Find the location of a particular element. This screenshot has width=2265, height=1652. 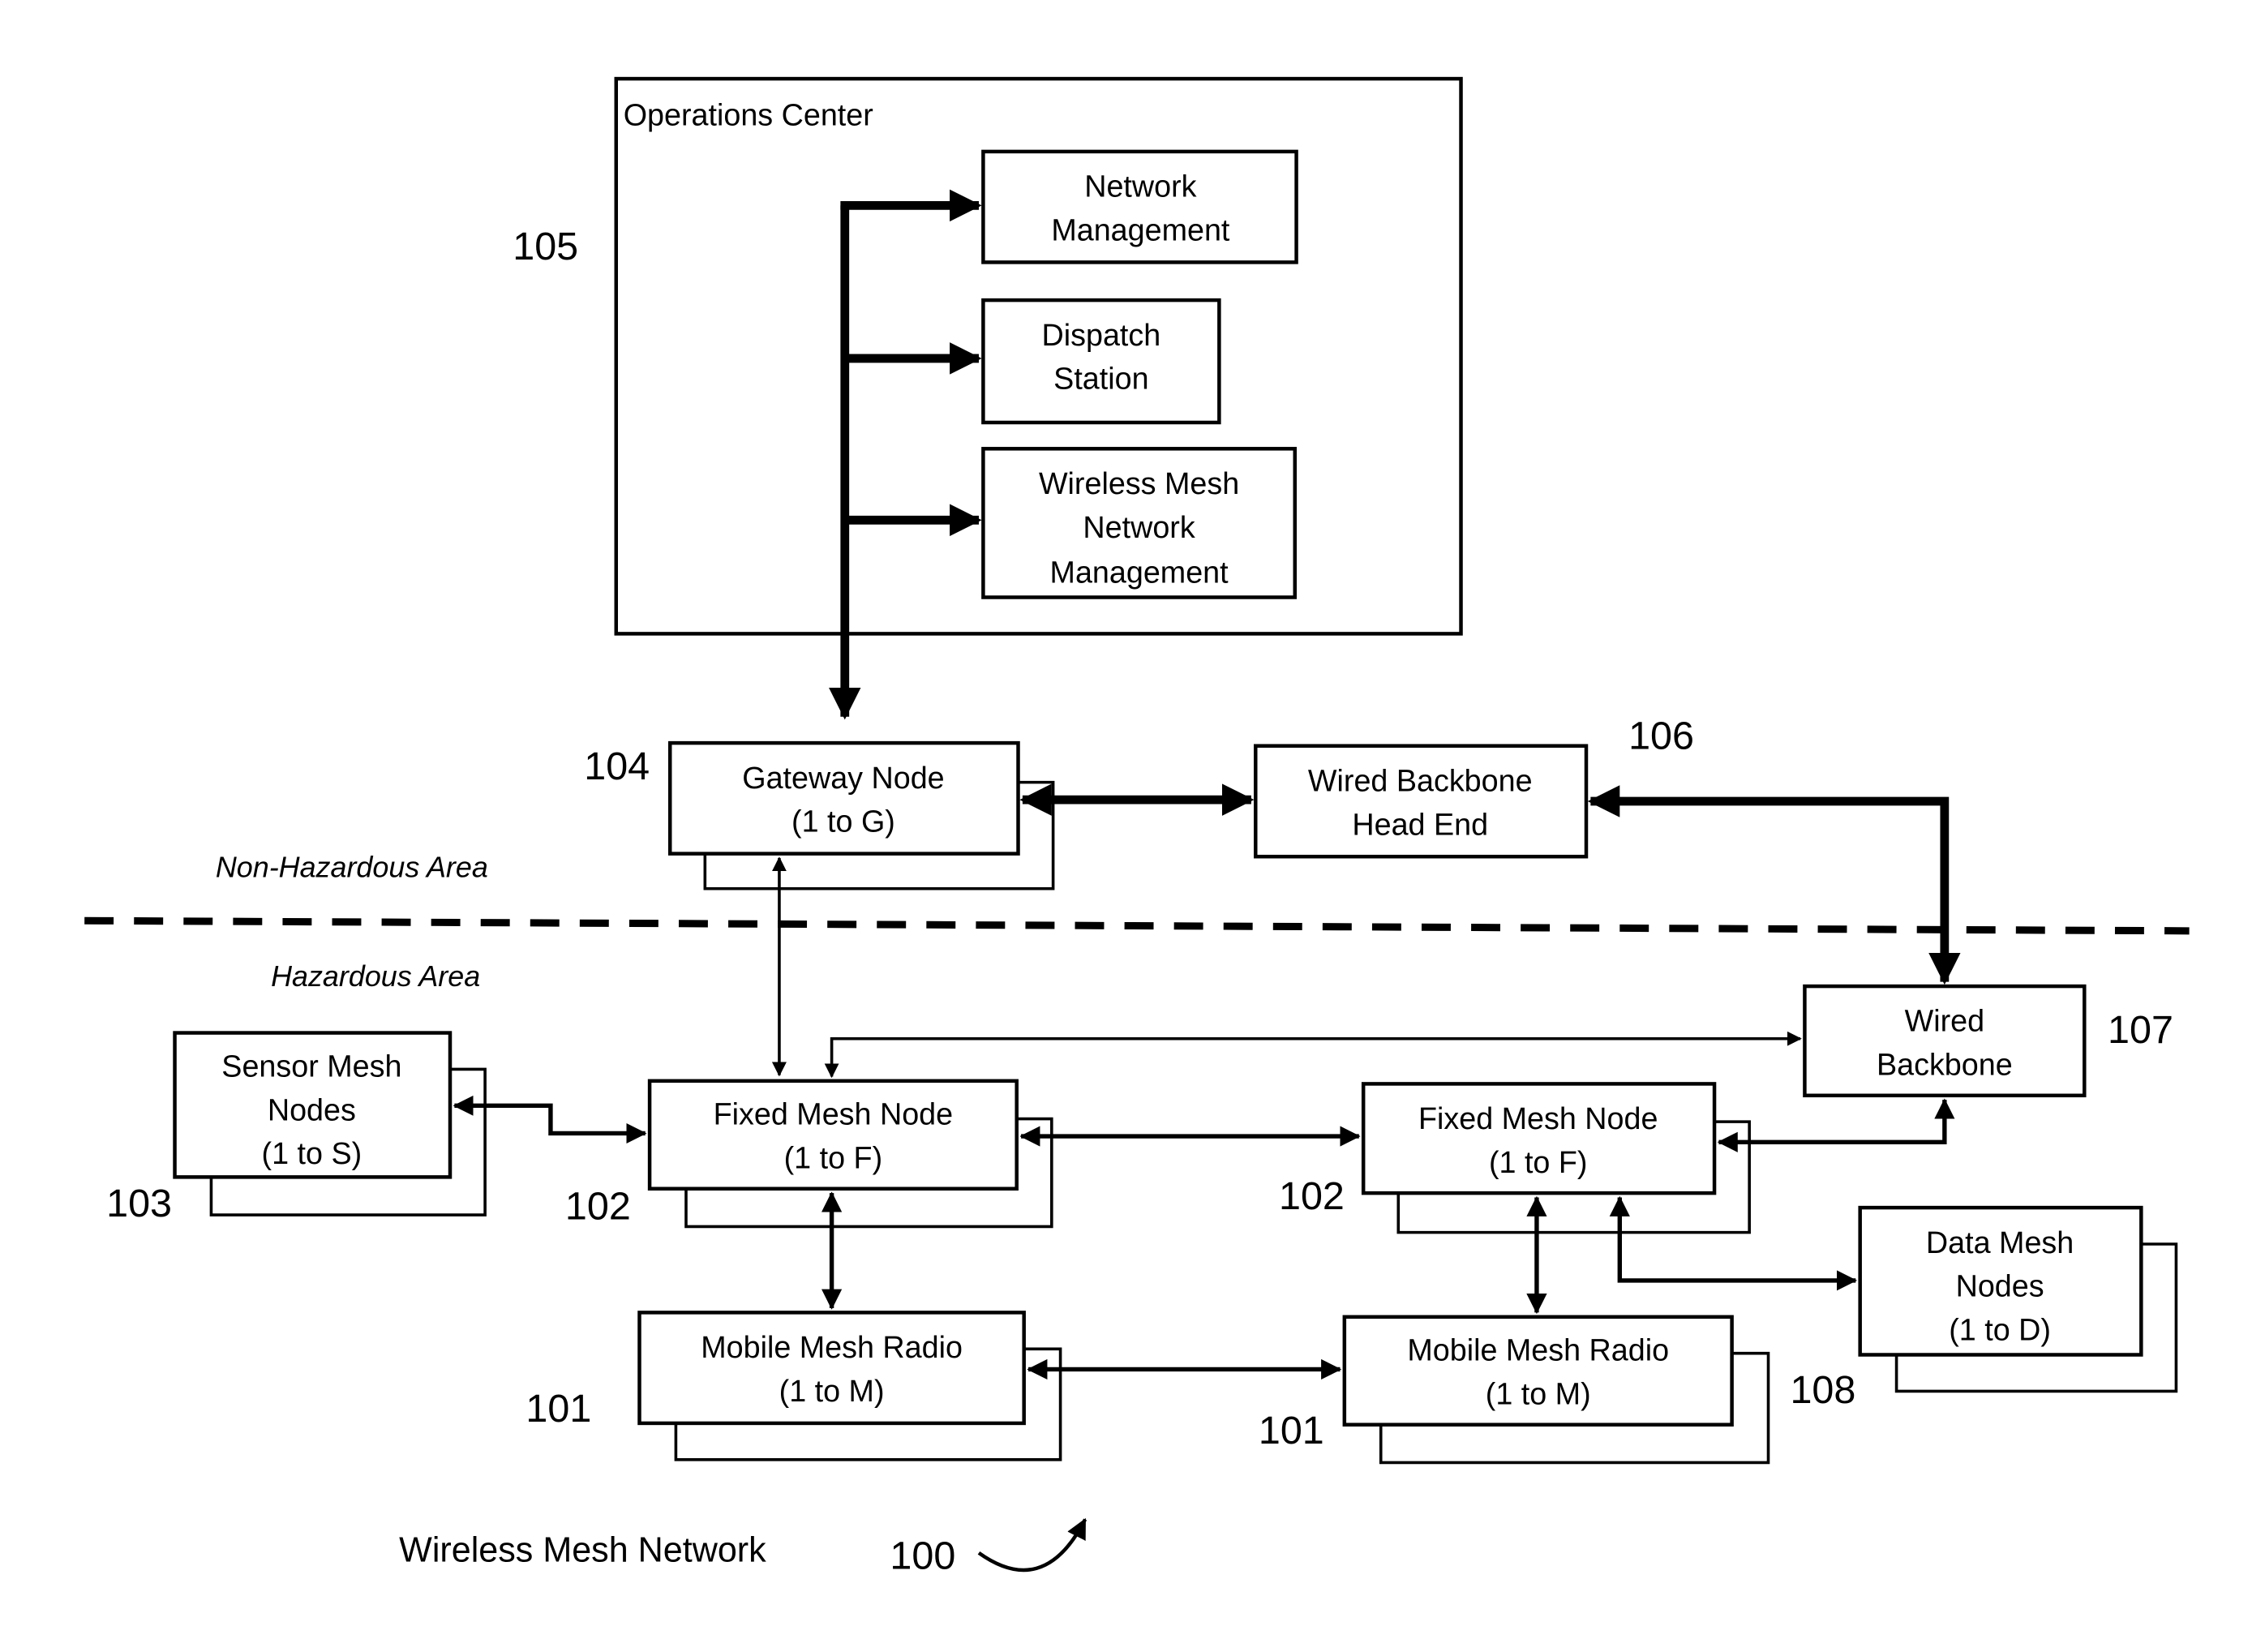

mobile-mesh-radio-left-box: Mobile Mesh Radio (1 to M) is located at coordinates (849, 1386).